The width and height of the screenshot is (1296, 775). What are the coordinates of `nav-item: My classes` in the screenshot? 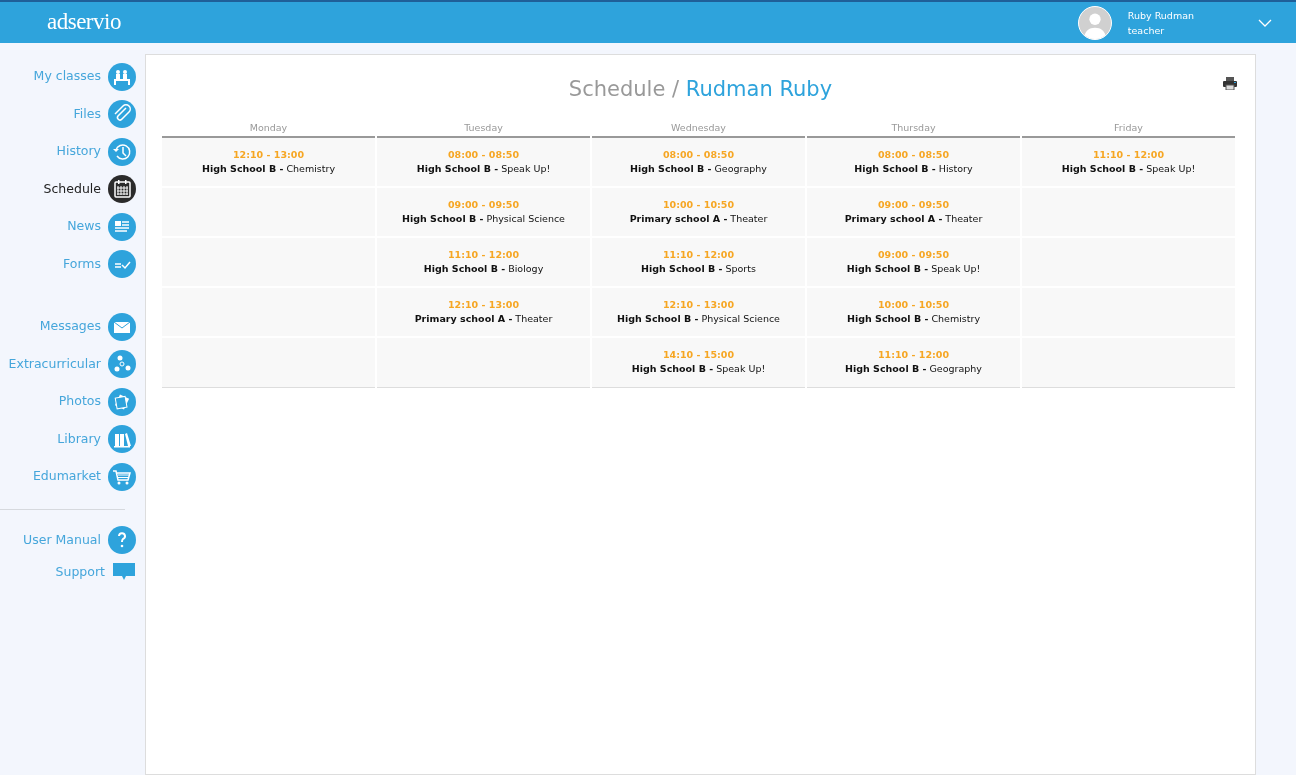 It's located at (72, 77).